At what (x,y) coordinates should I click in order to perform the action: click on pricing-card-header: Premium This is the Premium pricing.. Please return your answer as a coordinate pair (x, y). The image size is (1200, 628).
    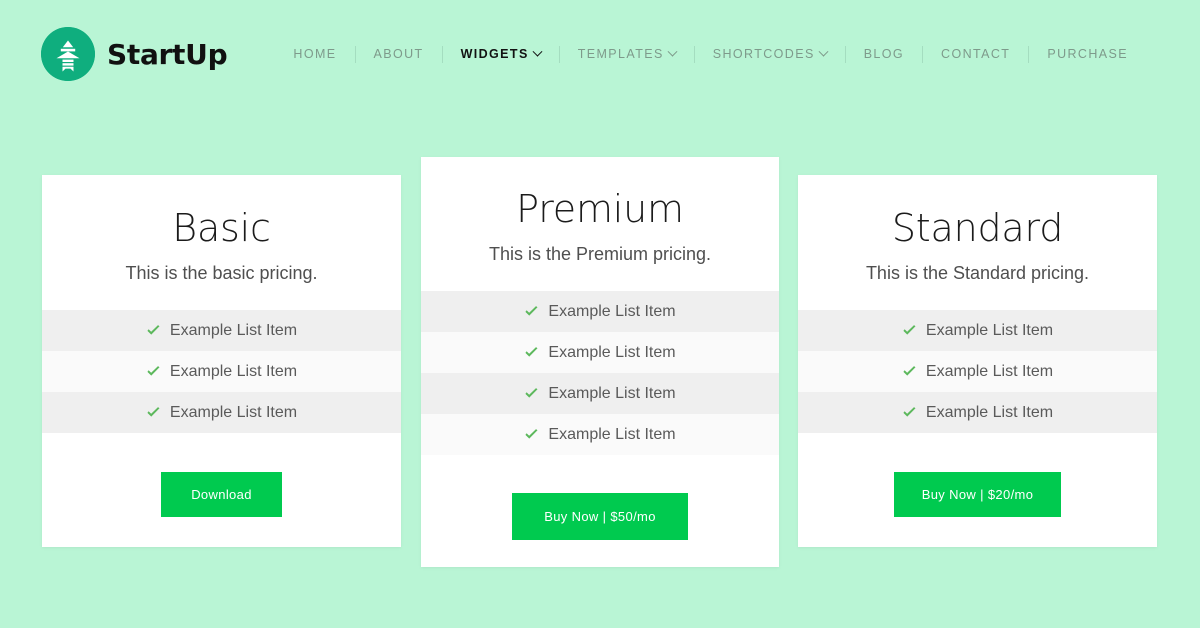
    Looking at the image, I should click on (600, 224).